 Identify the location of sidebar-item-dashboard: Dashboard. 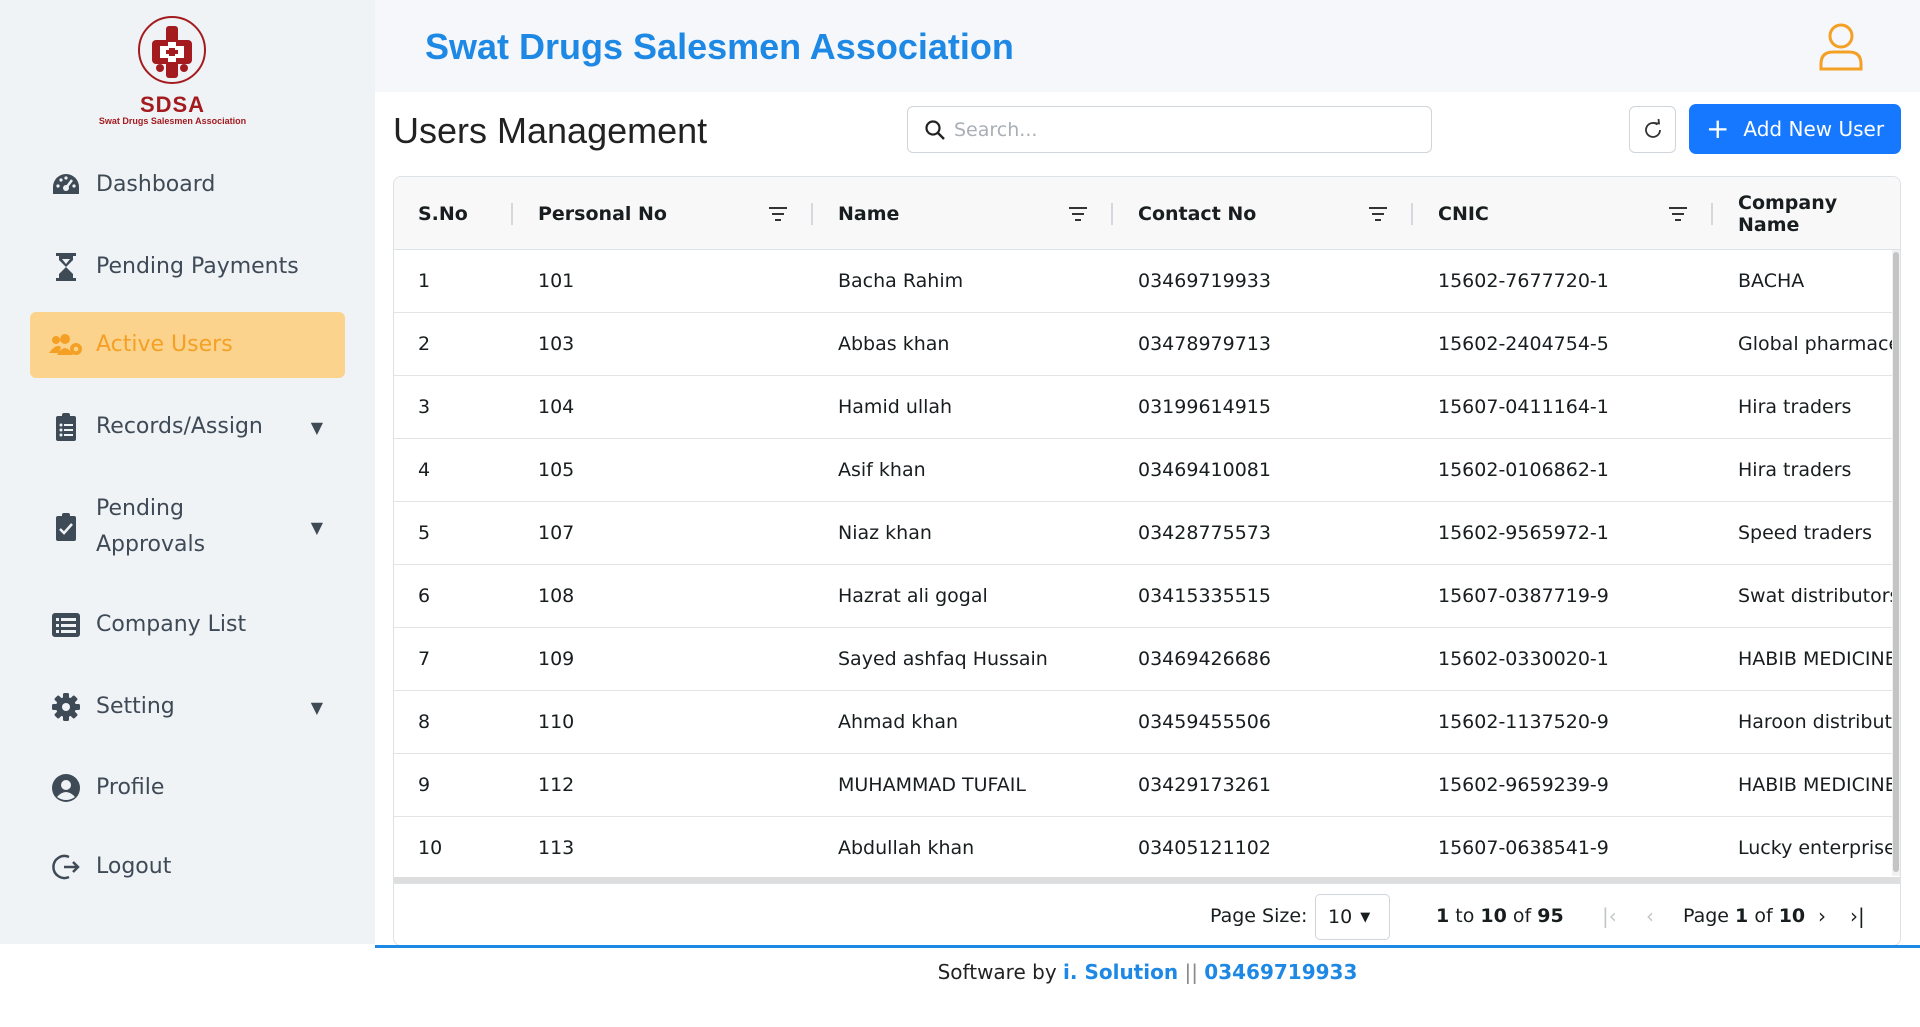
(187, 185).